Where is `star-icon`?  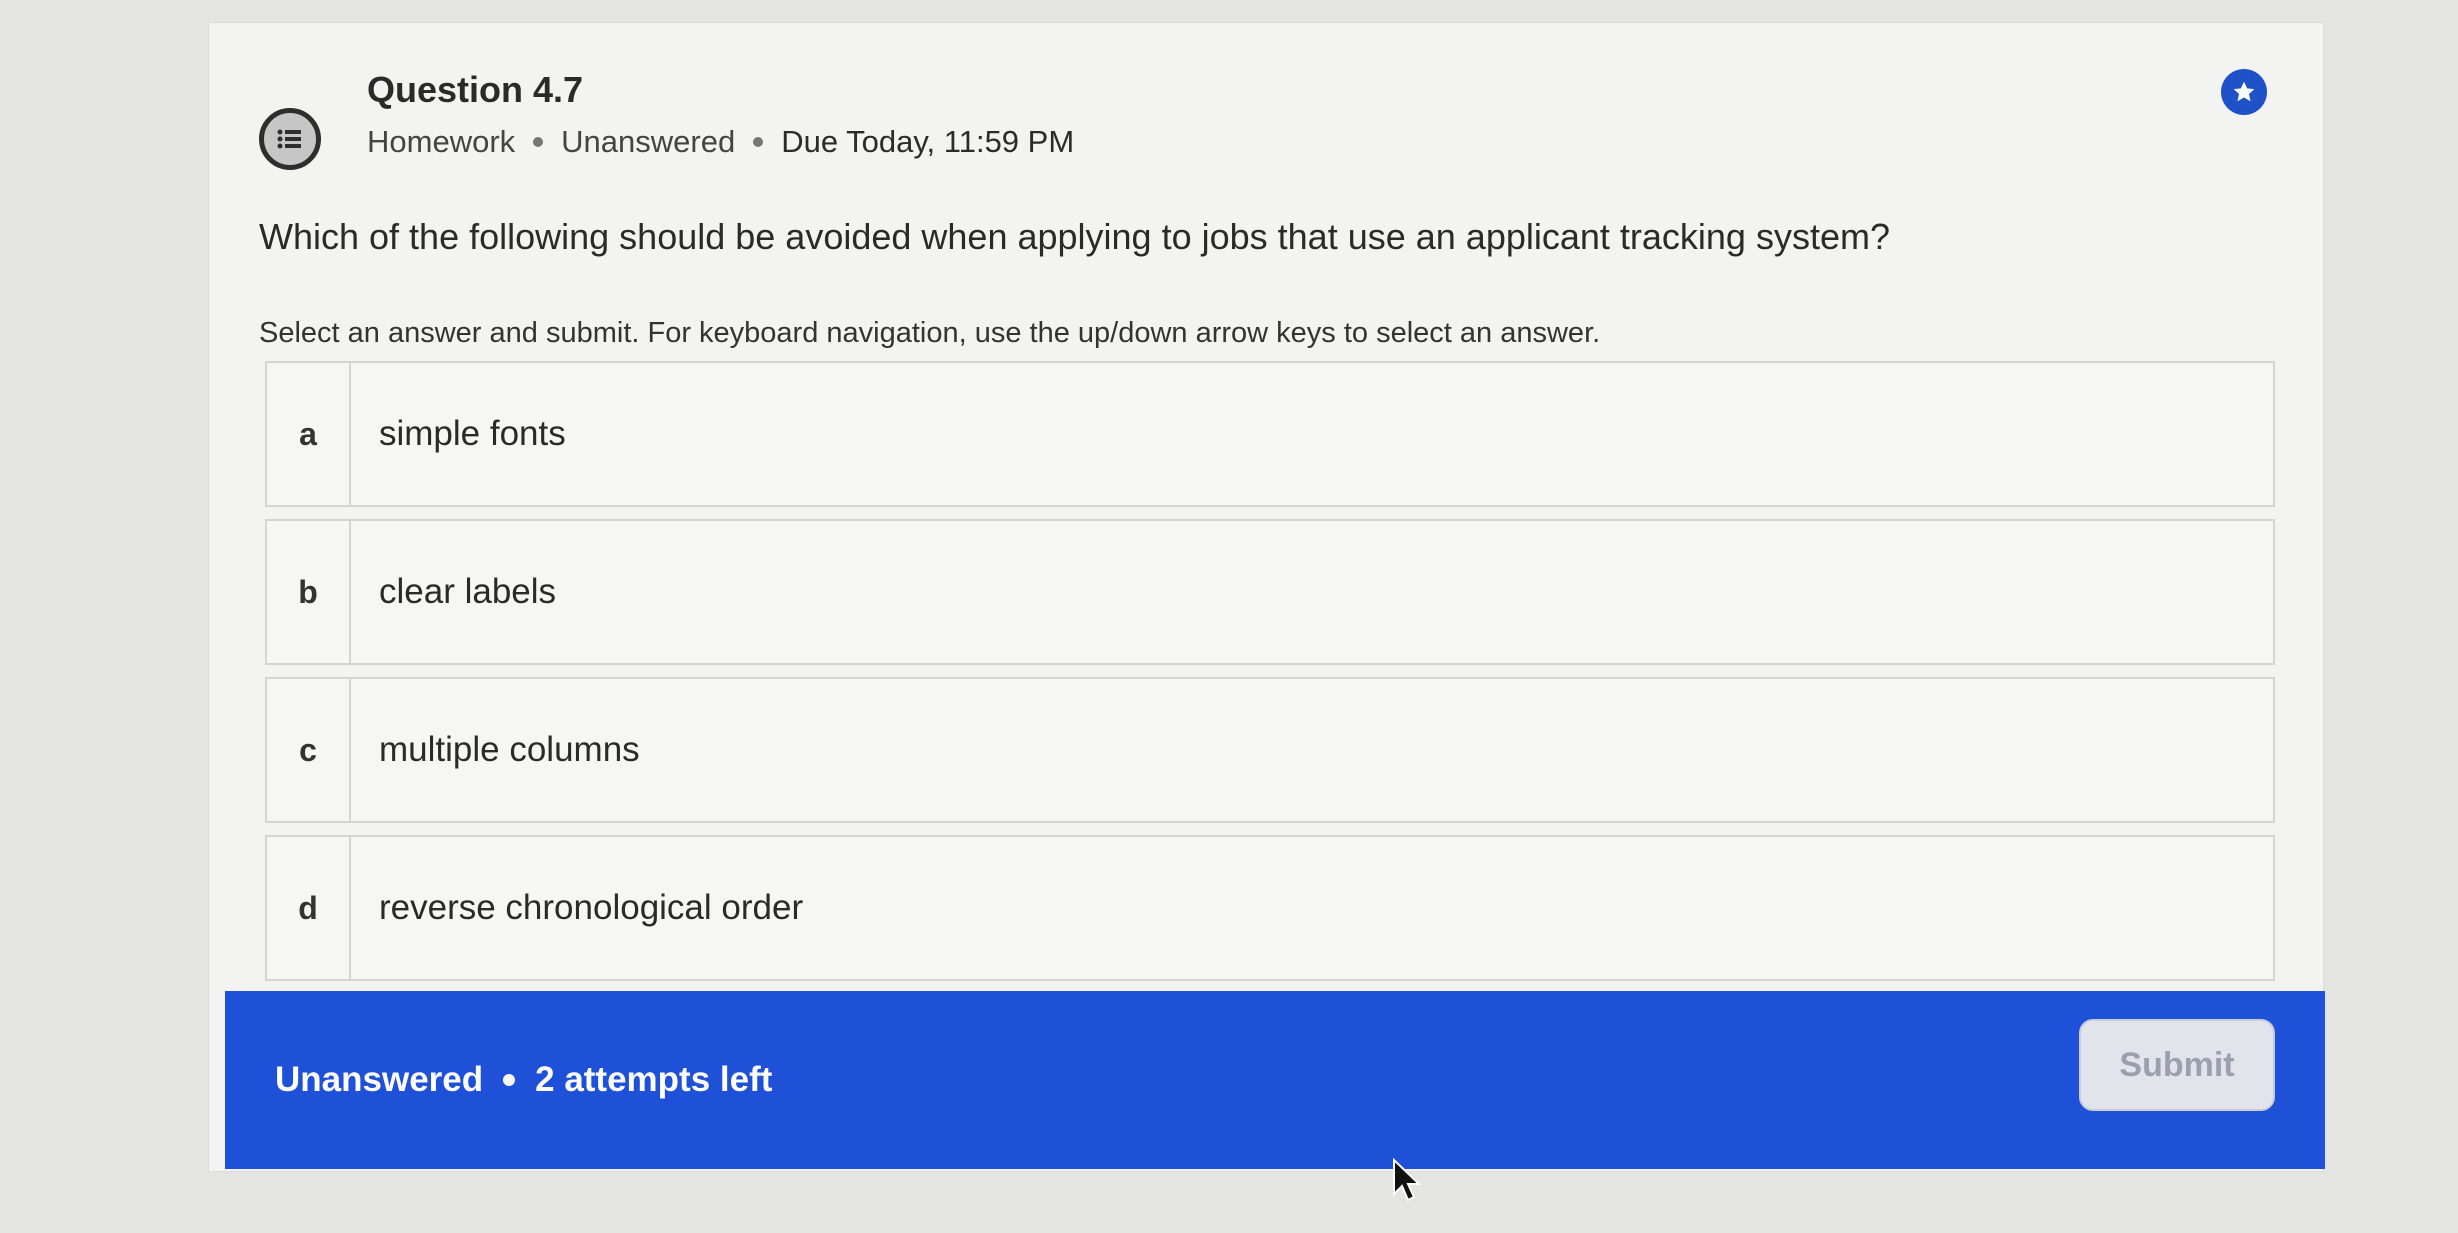 star-icon is located at coordinates (2244, 92).